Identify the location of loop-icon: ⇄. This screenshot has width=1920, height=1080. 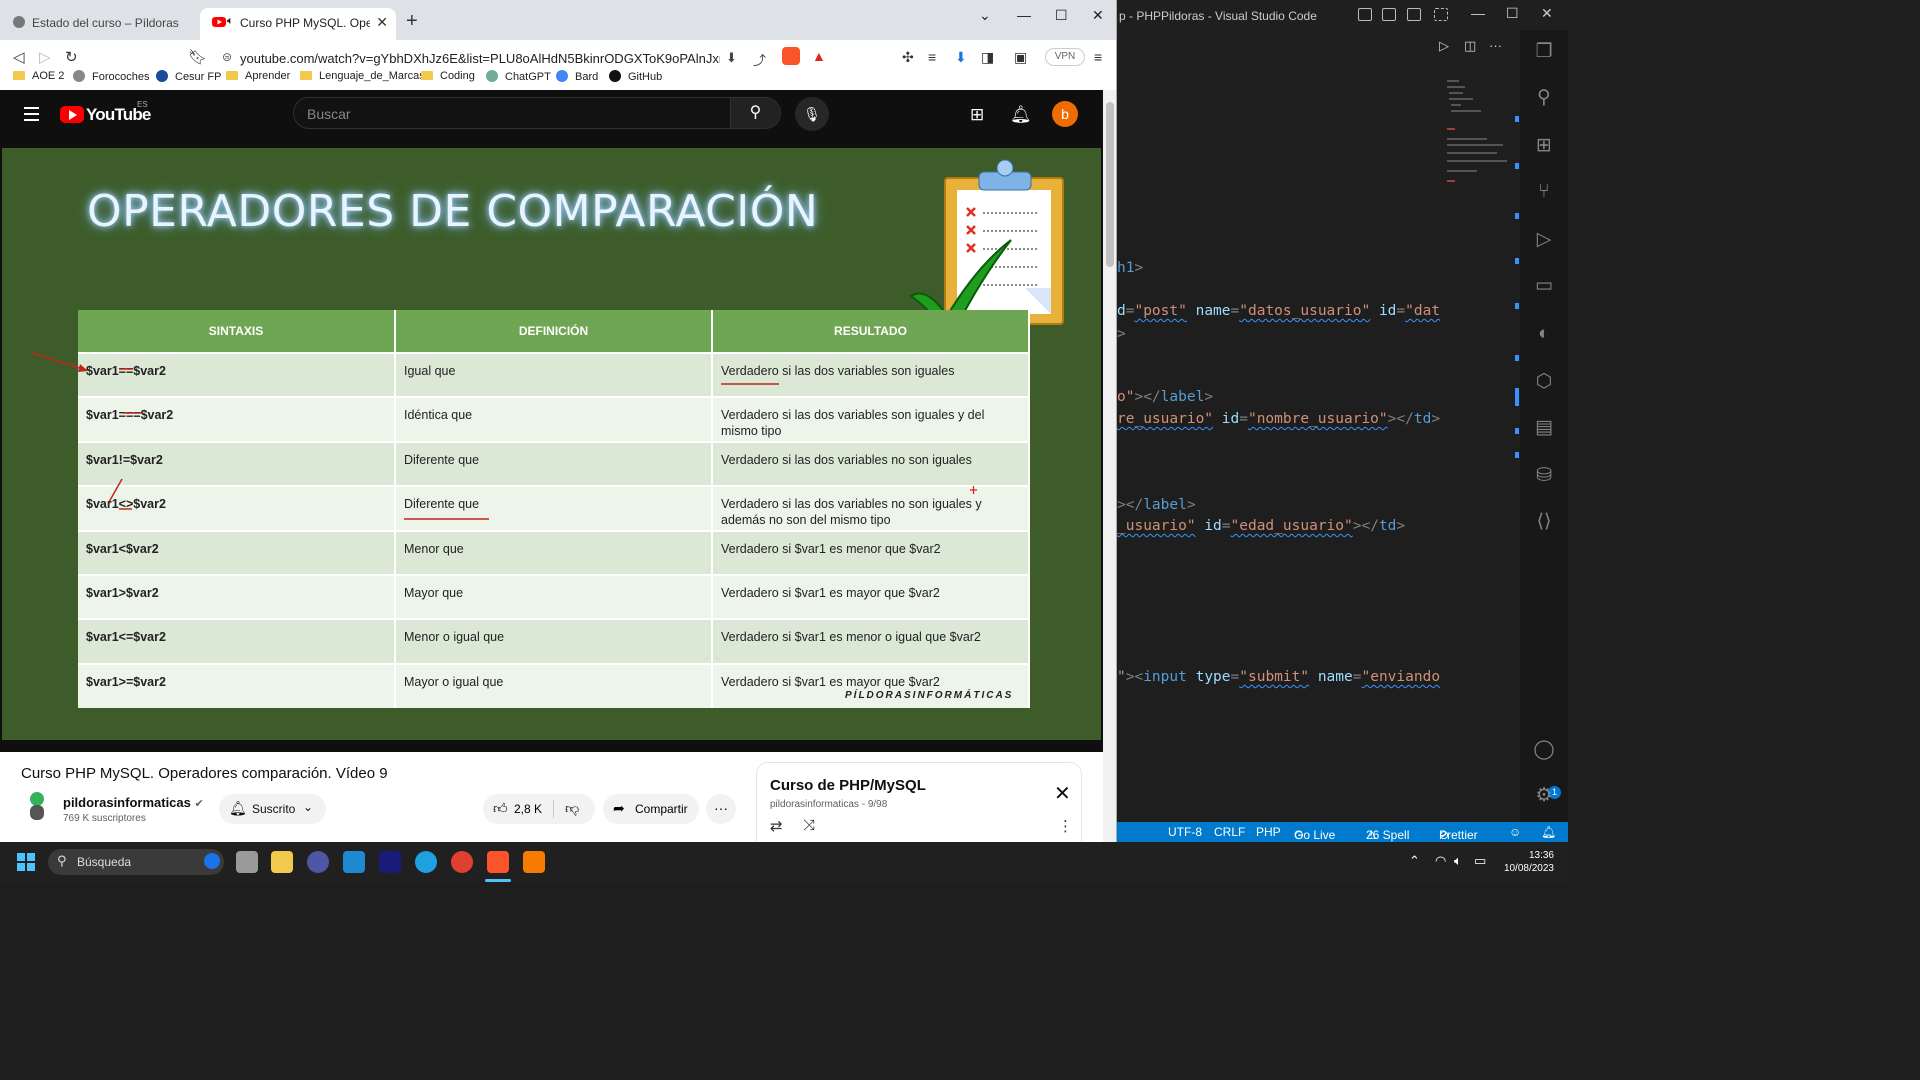
(776, 826).